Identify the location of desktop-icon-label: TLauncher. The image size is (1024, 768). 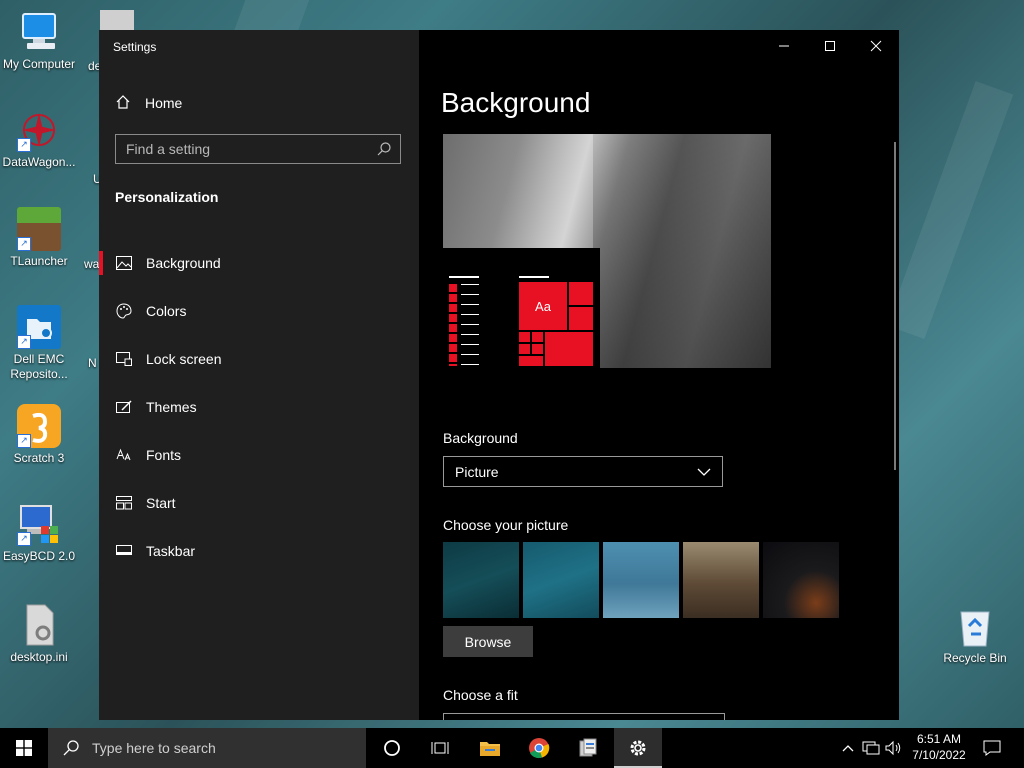
(39, 261).